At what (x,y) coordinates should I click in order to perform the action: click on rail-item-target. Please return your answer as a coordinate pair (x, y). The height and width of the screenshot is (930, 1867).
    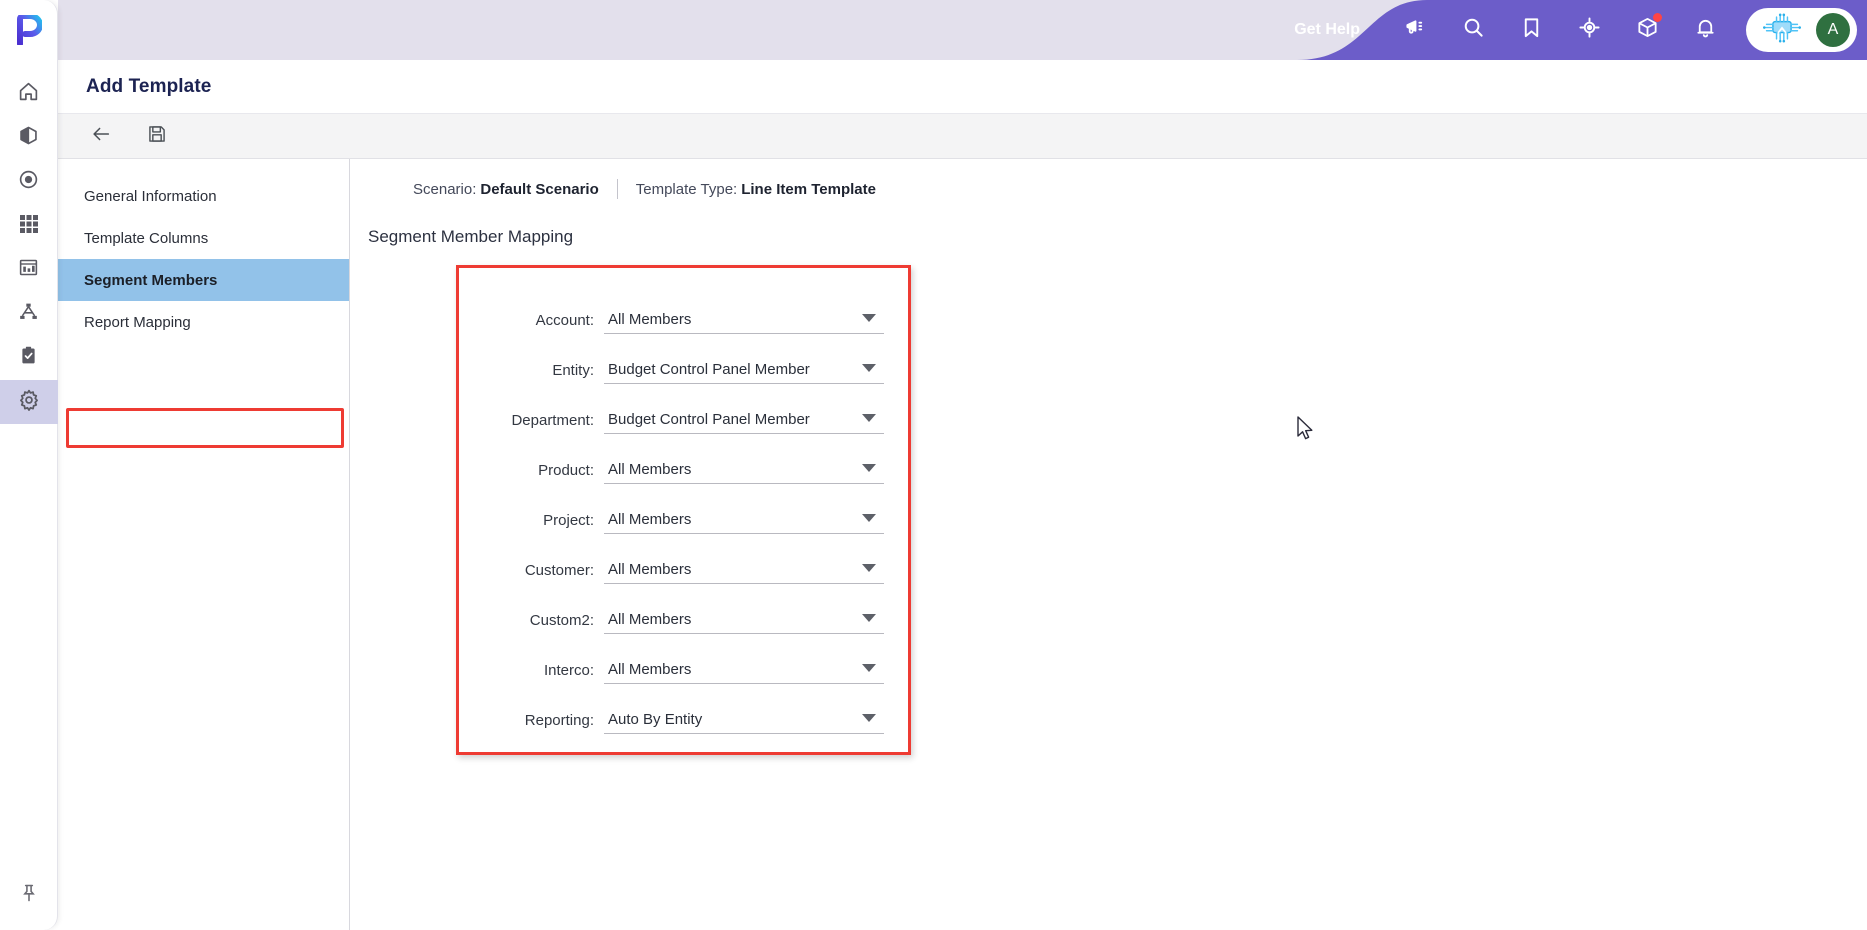
    Looking at the image, I should click on (29, 182).